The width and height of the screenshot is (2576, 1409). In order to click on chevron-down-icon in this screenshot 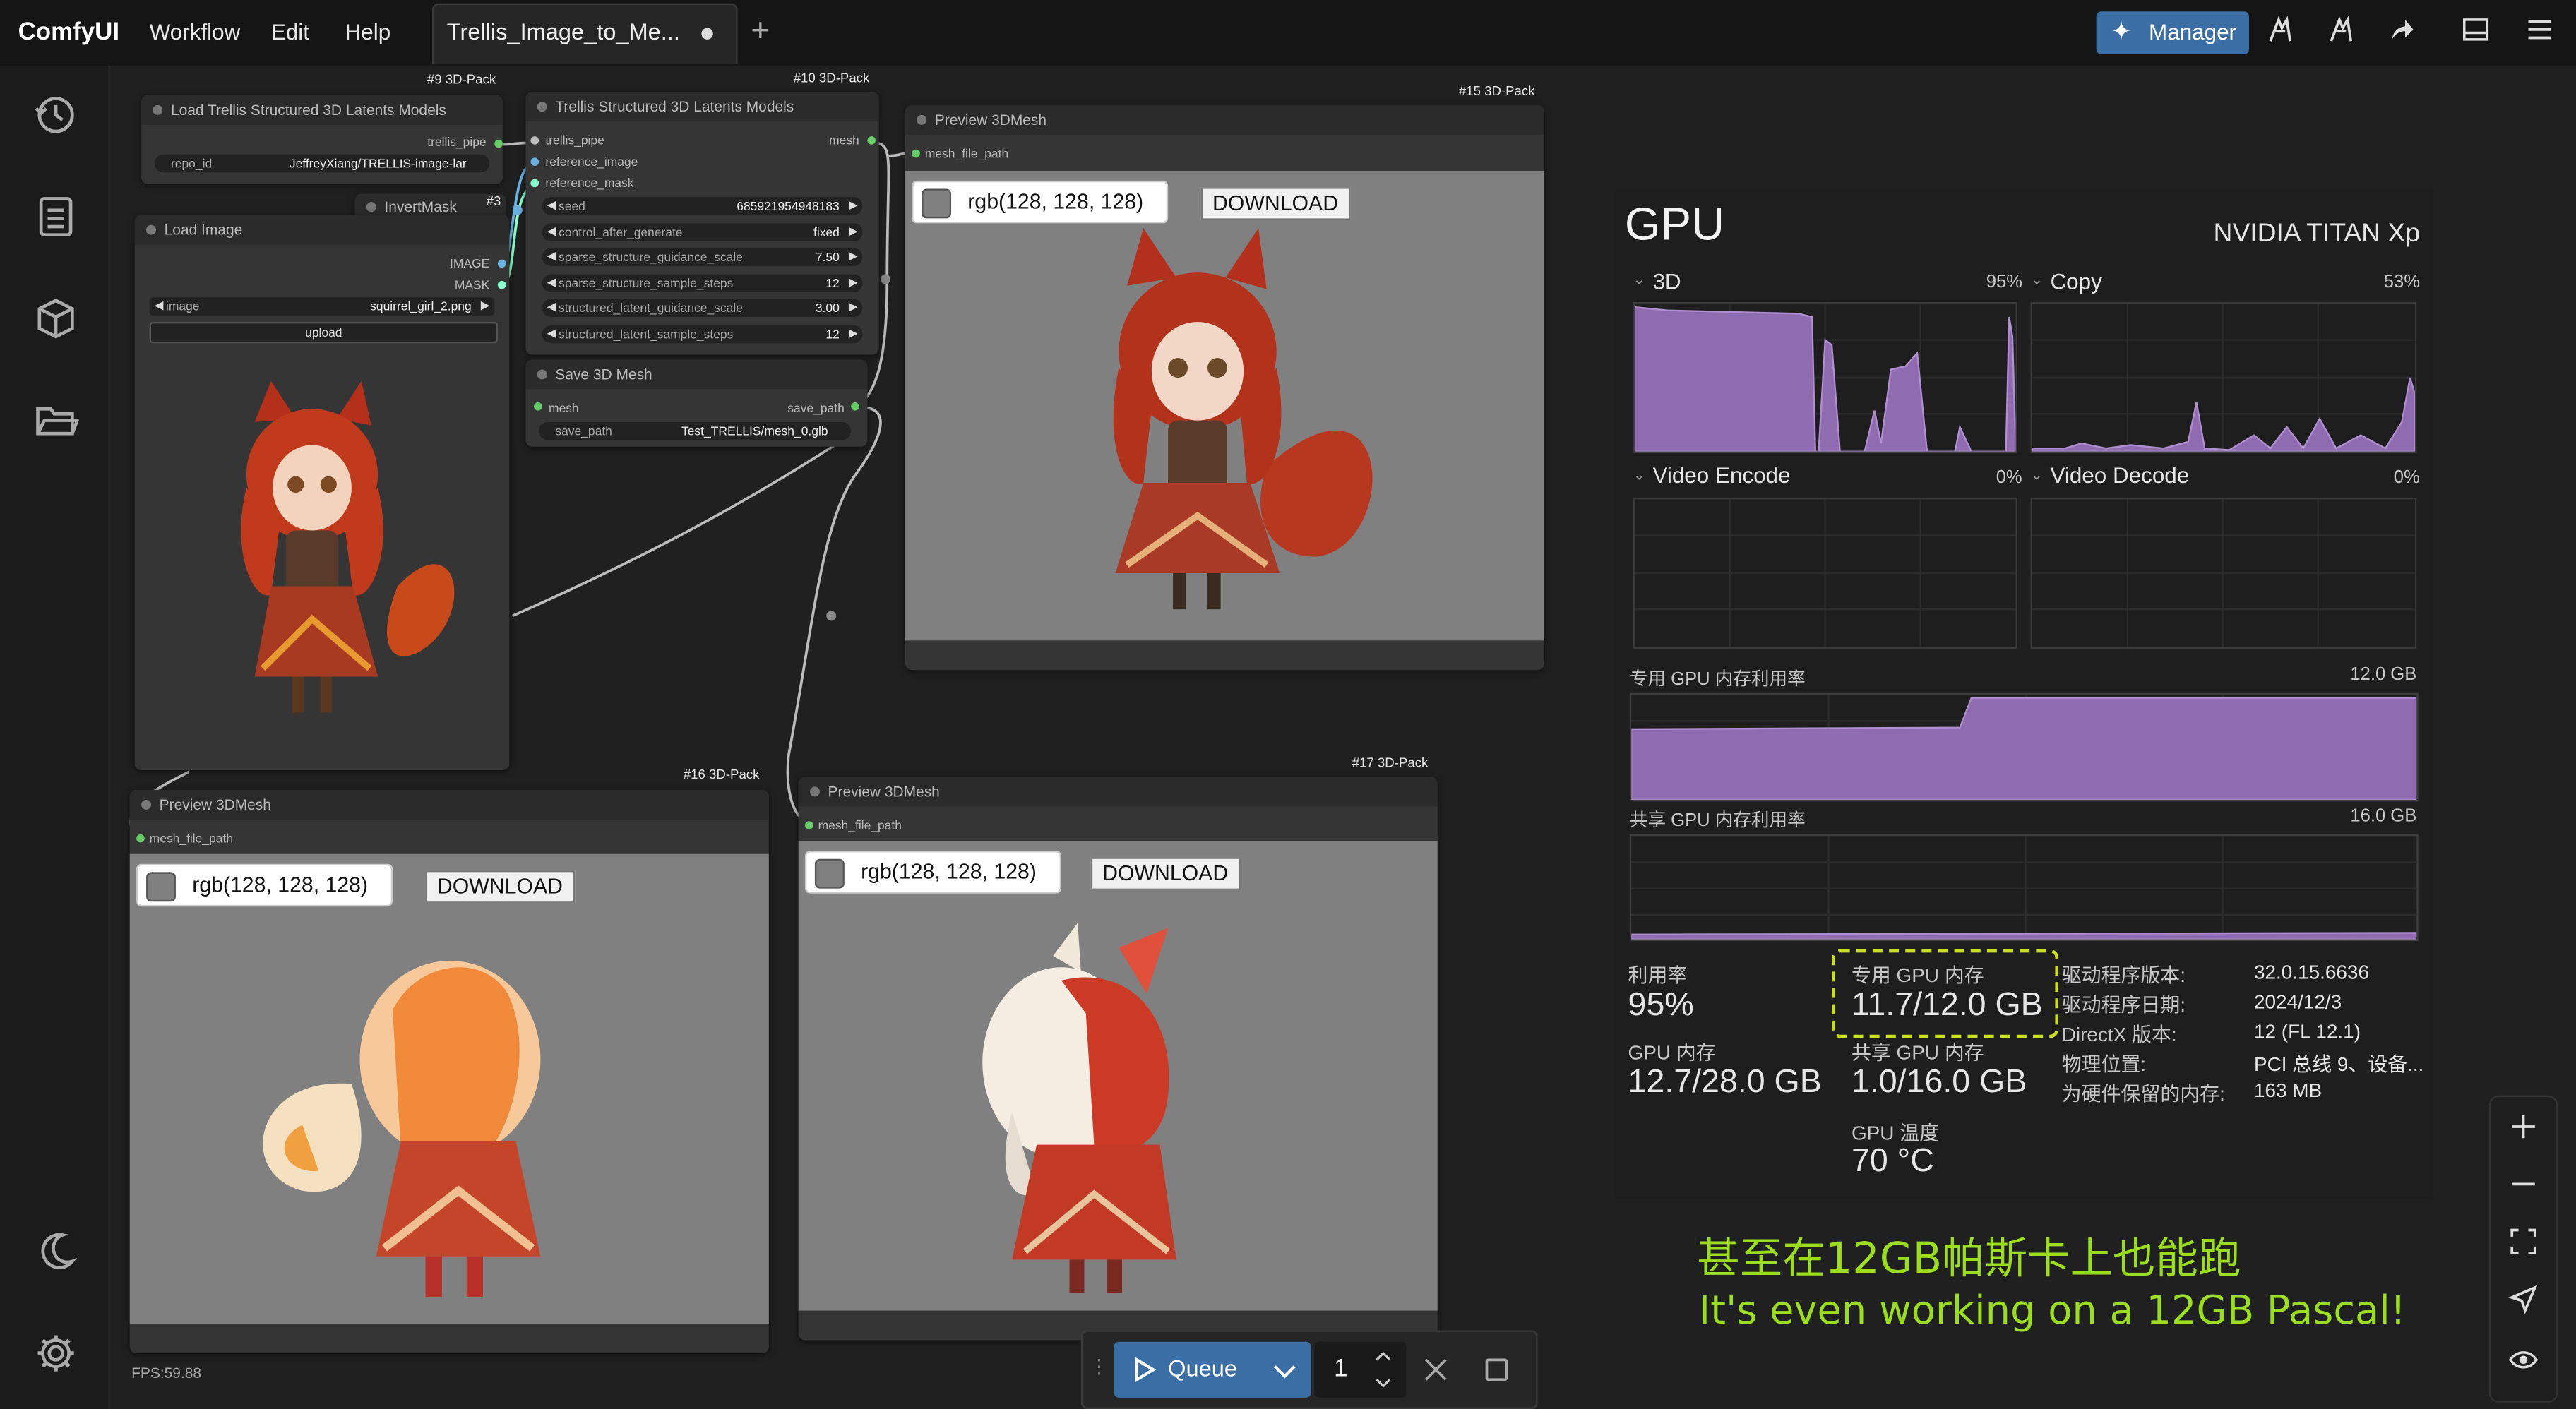, I will do `click(1285, 1371)`.